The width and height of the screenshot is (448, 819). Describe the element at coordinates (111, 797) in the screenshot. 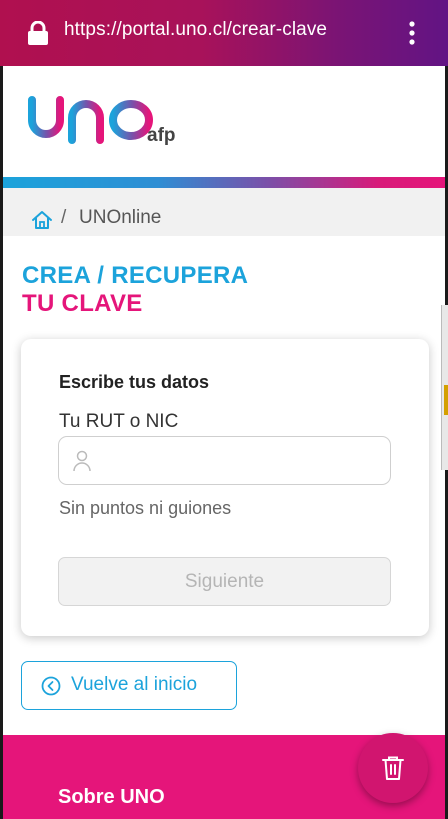

I see `footer-title: Sobre UNO` at that location.